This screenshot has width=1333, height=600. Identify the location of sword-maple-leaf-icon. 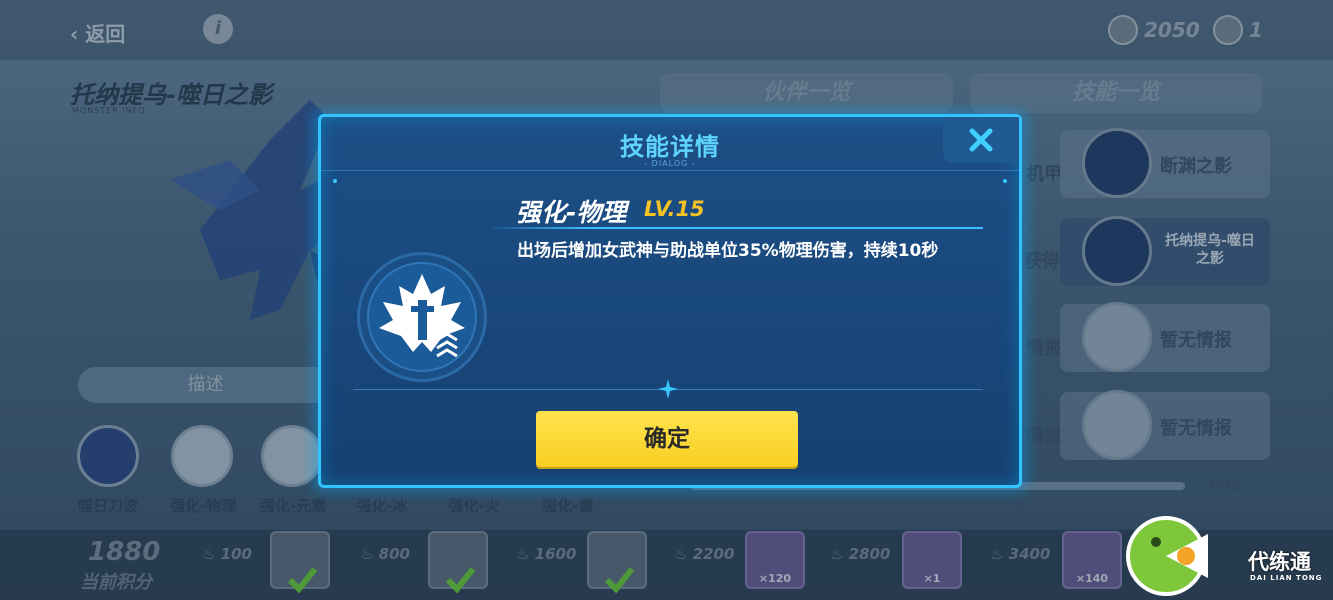
(422, 316).